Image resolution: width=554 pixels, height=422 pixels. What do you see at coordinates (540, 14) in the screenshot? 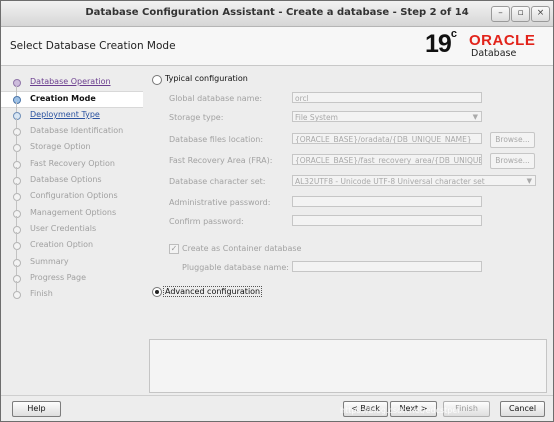
I see `close-window-button: ×` at bounding box center [540, 14].